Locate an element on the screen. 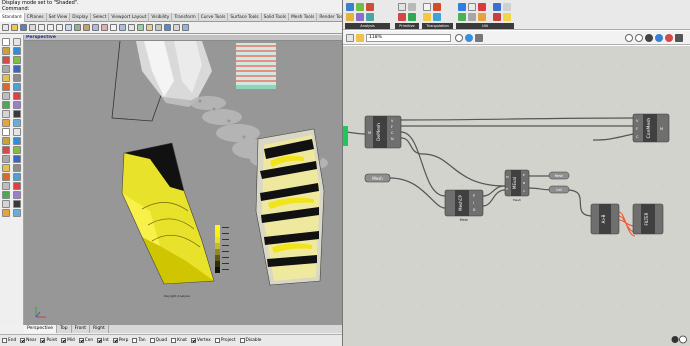 This screenshot has height=346, width=690. pan-icon is located at coordinates (77, 27).